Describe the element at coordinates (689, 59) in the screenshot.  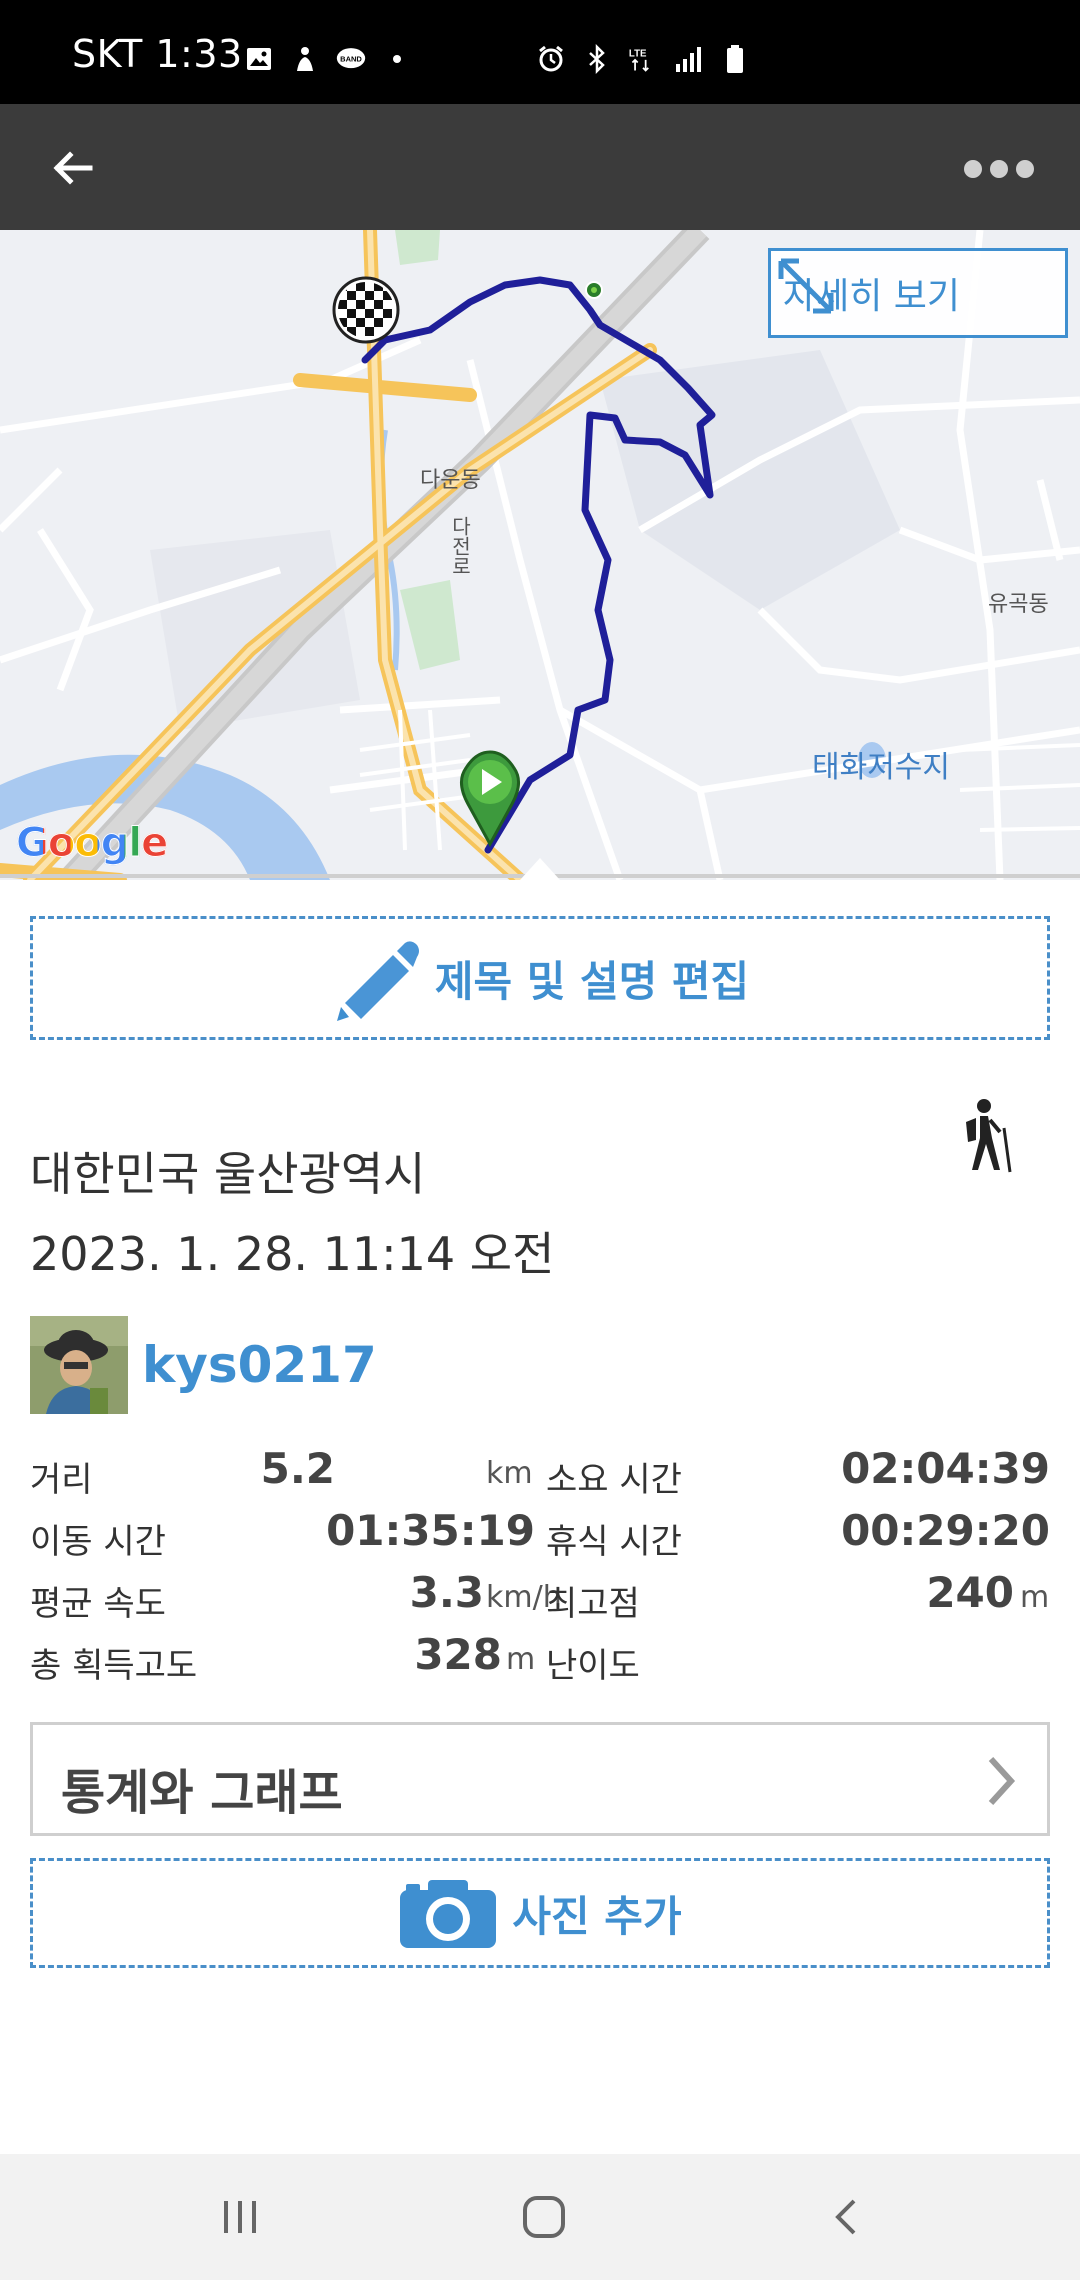
I see `signal-icon` at that location.